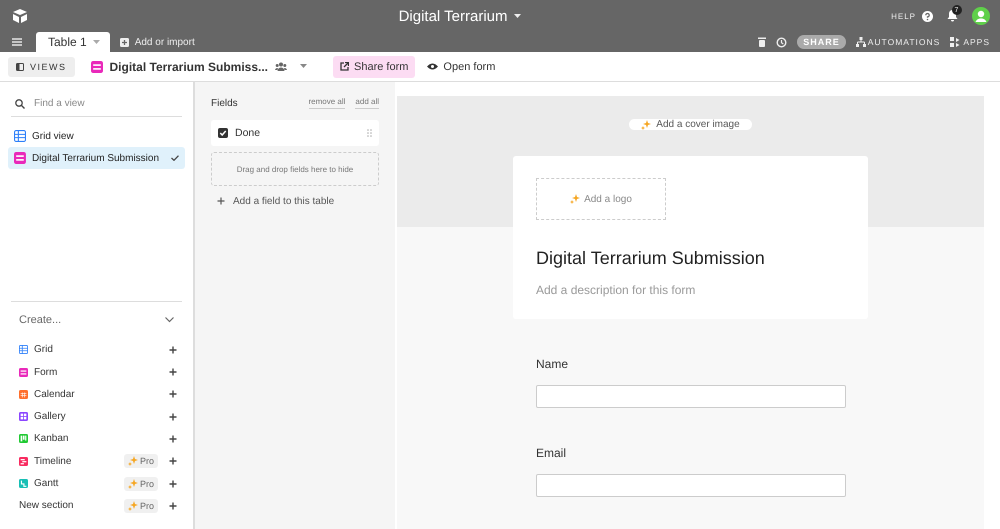  Describe the element at coordinates (976, 42) in the screenshot. I see `apps-button: APPS` at that location.